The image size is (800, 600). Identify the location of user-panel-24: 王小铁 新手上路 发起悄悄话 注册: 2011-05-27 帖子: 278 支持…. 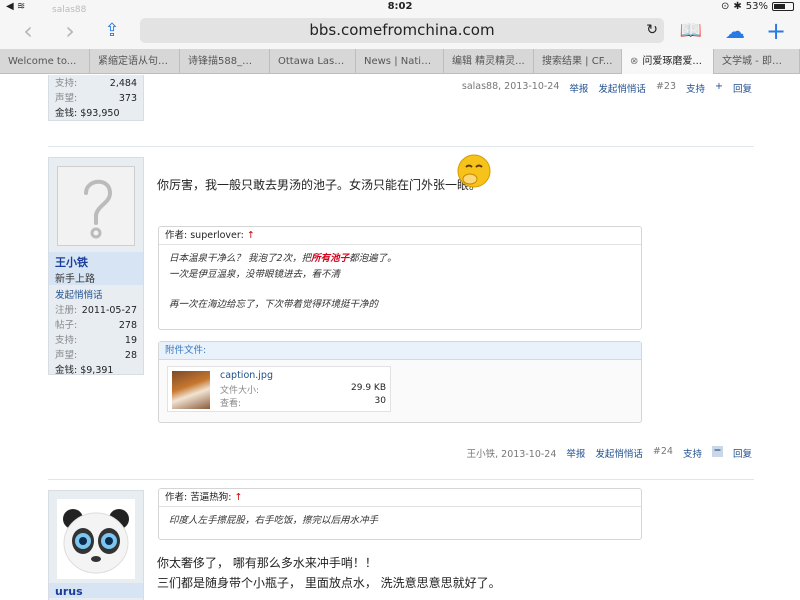
(96, 267).